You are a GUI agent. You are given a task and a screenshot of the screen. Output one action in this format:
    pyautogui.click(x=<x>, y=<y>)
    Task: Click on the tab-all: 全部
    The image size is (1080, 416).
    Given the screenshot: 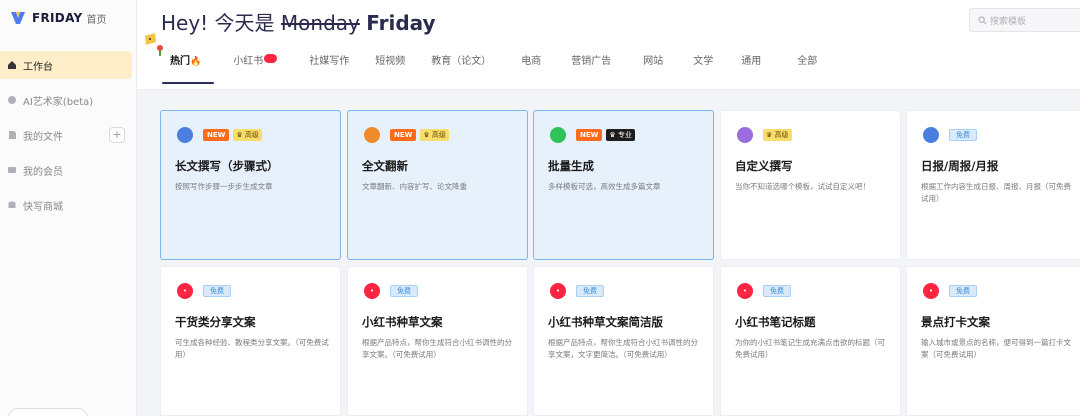 What is the action you would take?
    pyautogui.click(x=807, y=67)
    